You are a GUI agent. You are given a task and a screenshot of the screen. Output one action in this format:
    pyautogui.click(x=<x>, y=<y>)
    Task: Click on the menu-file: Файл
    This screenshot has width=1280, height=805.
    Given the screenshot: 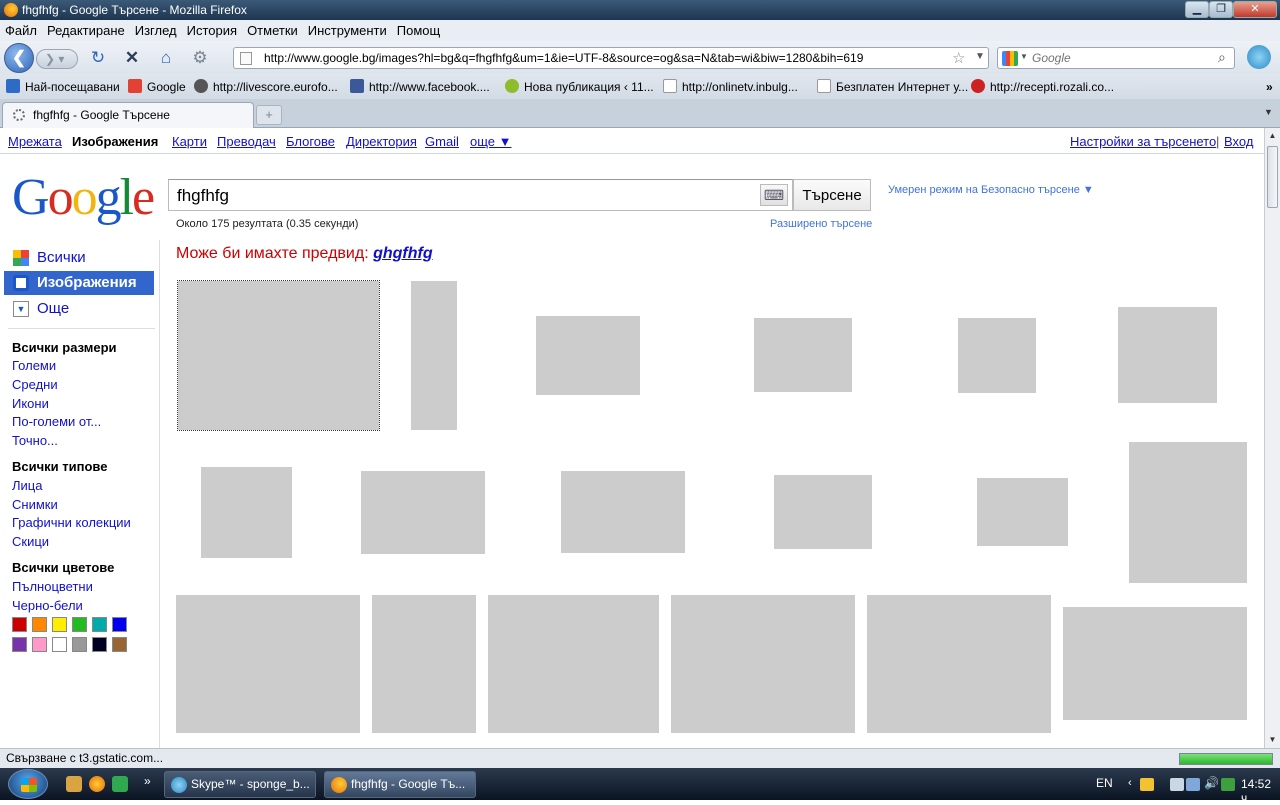 What is the action you would take?
    pyautogui.click(x=21, y=30)
    